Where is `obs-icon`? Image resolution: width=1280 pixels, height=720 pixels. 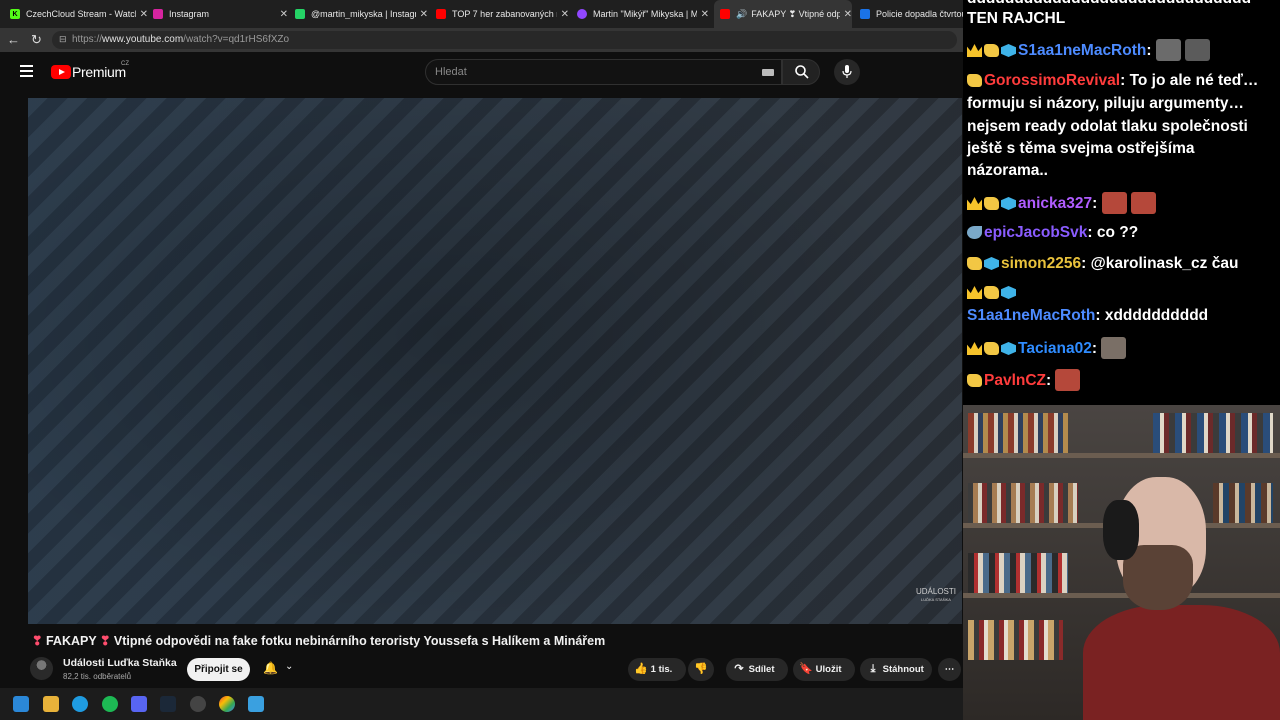
obs-icon is located at coordinates (198, 704).